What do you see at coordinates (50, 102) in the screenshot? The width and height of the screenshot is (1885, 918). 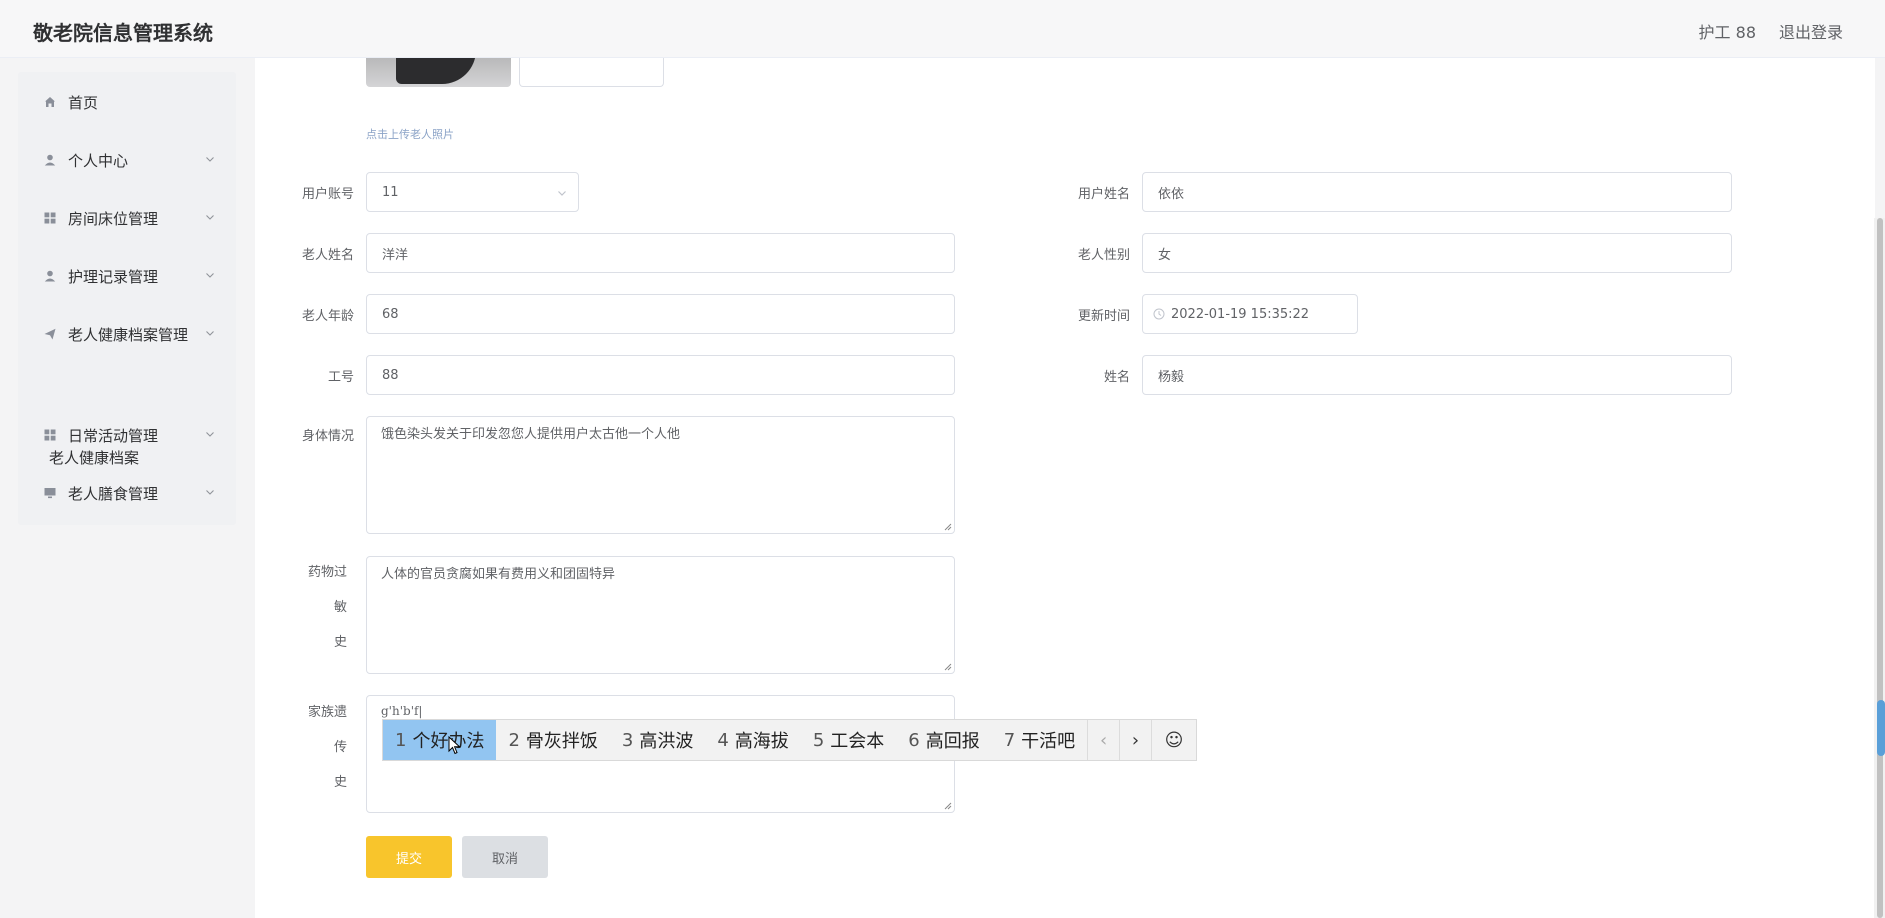 I see `home-icon` at bounding box center [50, 102].